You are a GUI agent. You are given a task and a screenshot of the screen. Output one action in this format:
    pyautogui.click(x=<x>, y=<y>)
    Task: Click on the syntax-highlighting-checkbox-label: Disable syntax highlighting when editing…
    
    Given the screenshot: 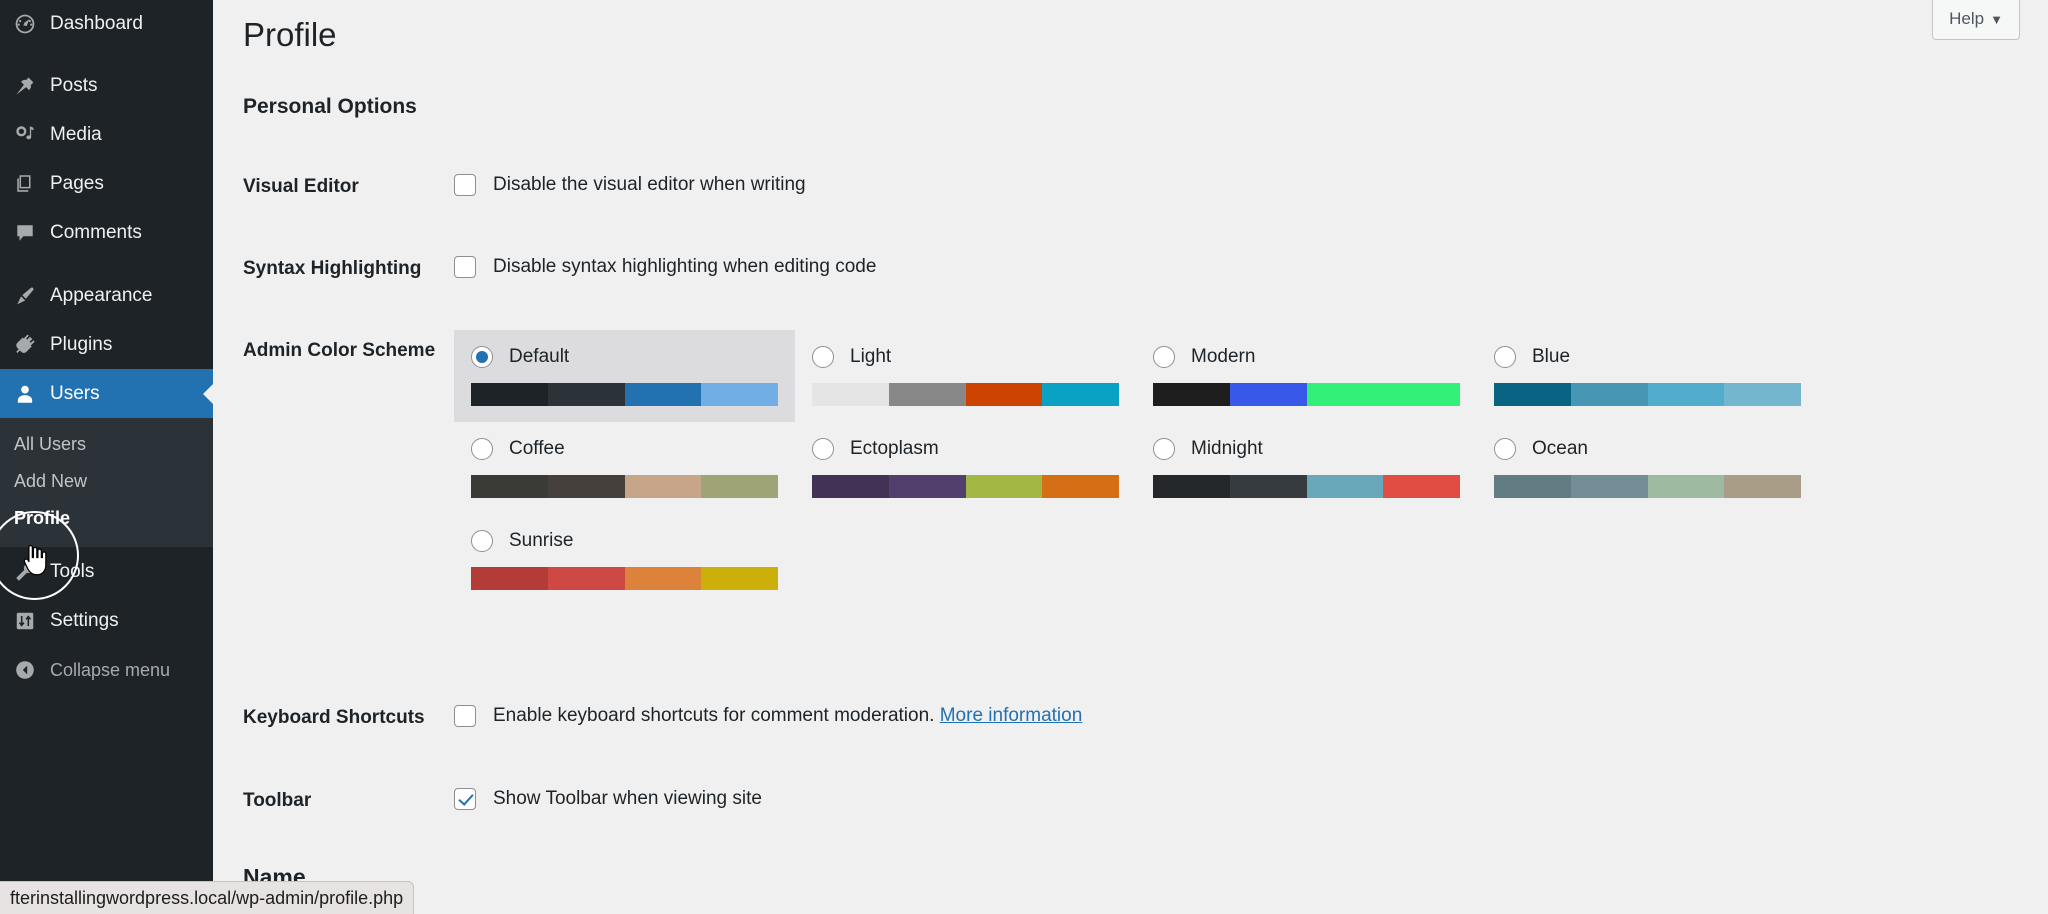 What is the action you would take?
    pyautogui.click(x=685, y=266)
    